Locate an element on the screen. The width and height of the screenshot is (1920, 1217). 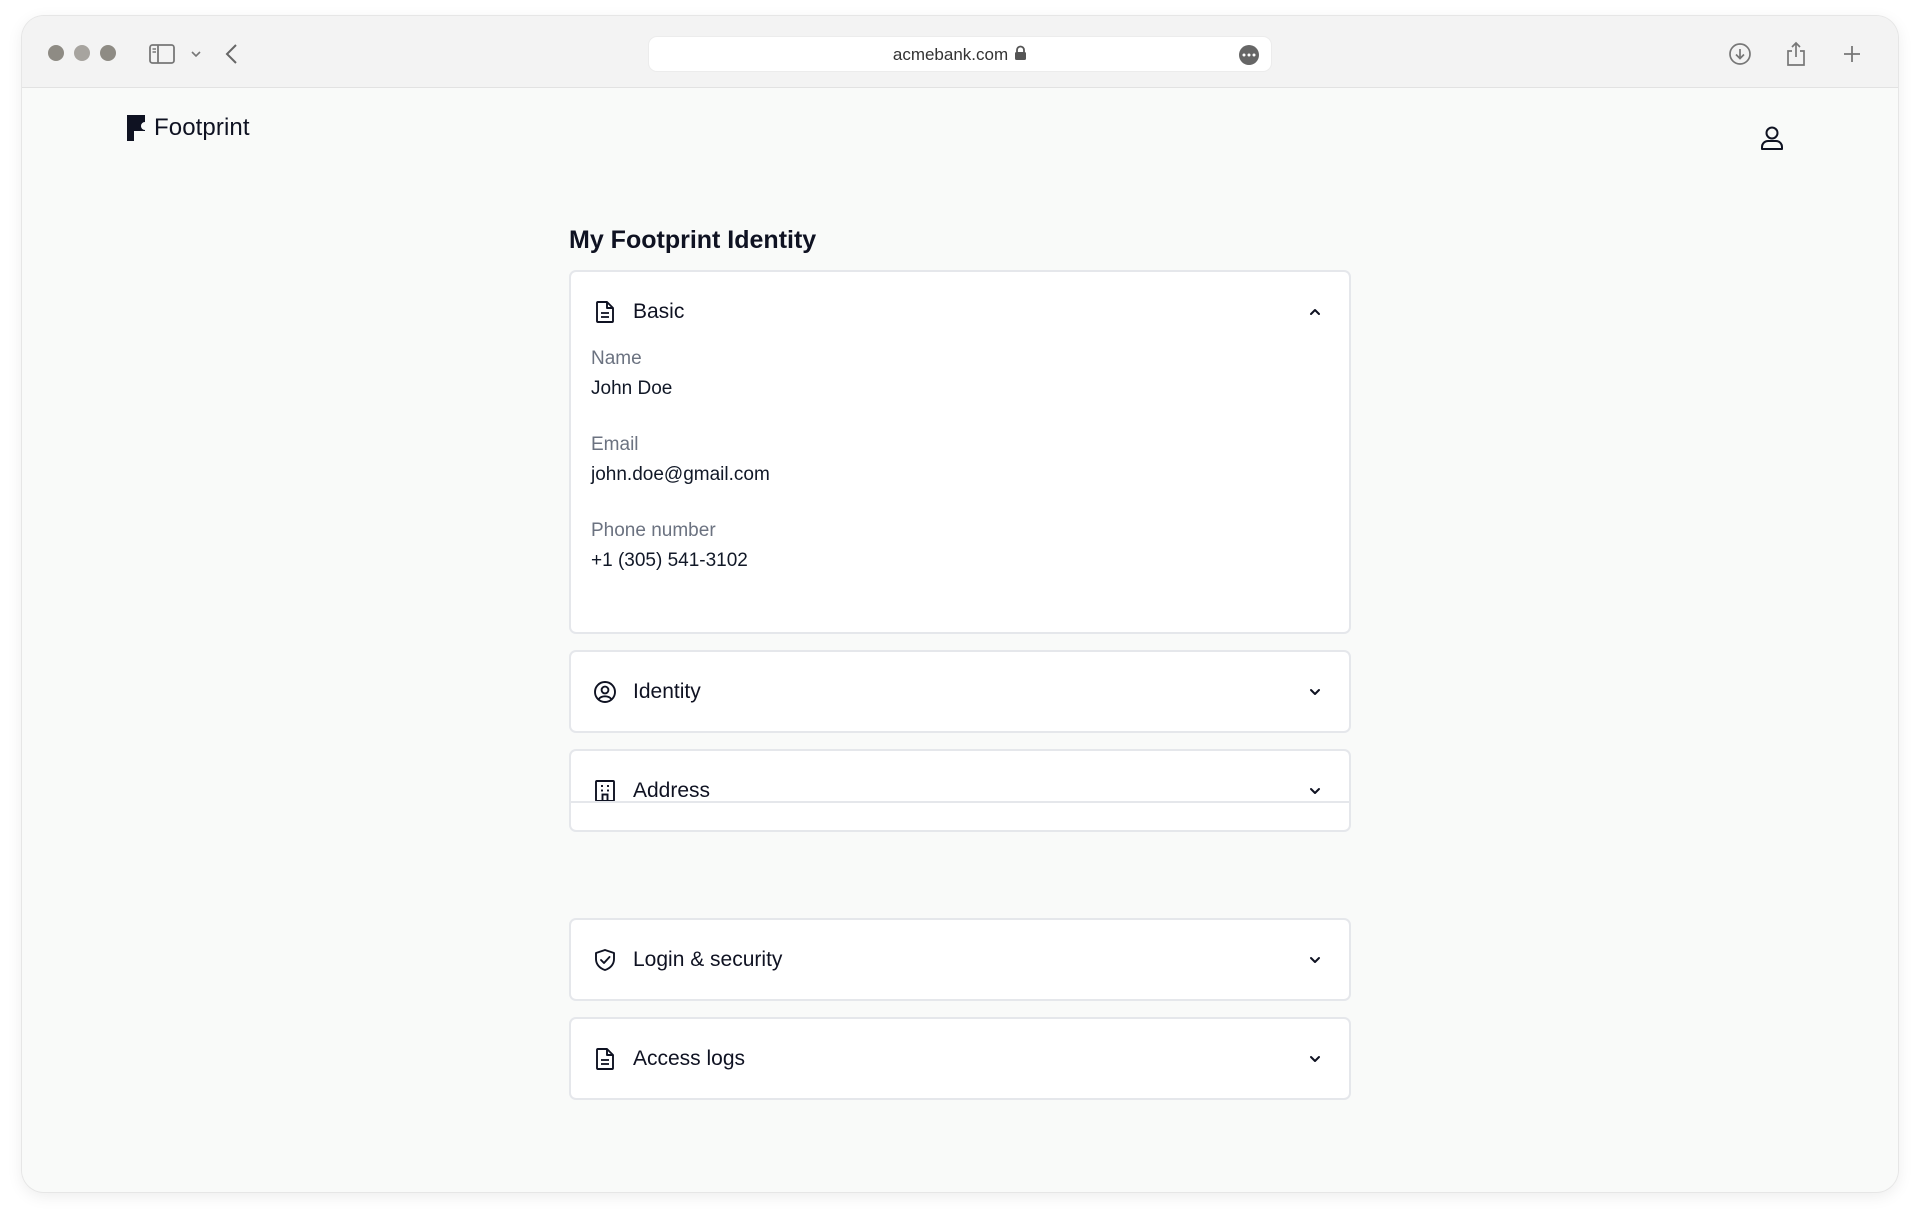
user-icon is located at coordinates (1772, 138).